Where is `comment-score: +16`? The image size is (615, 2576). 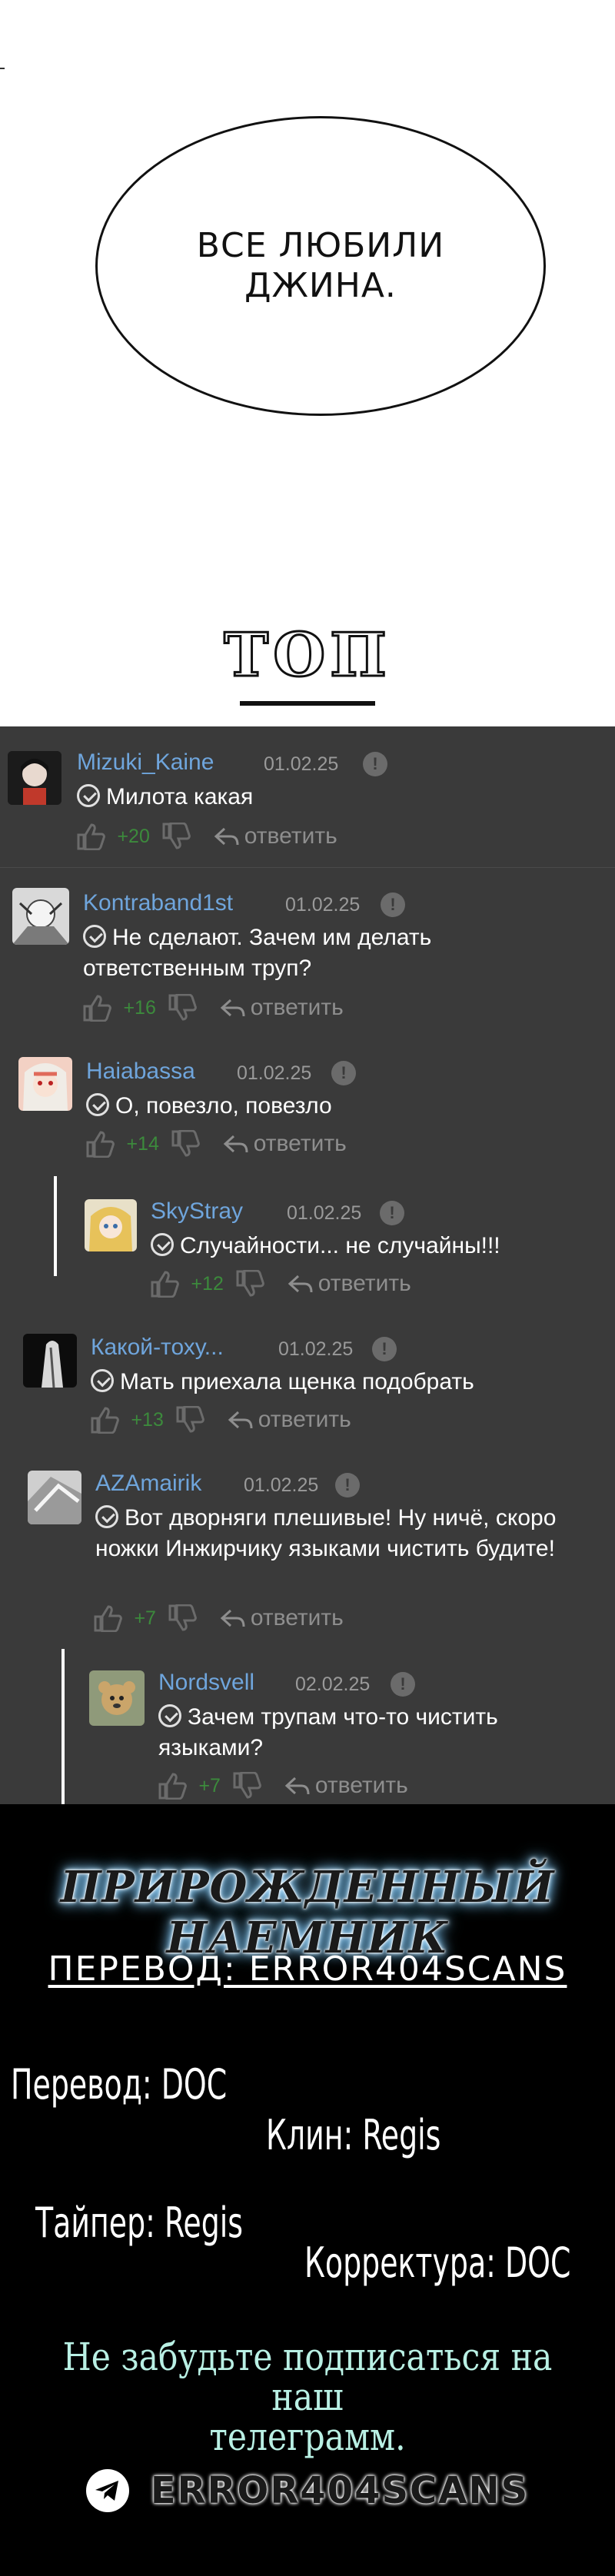
comment-score: +16 is located at coordinates (139, 1007).